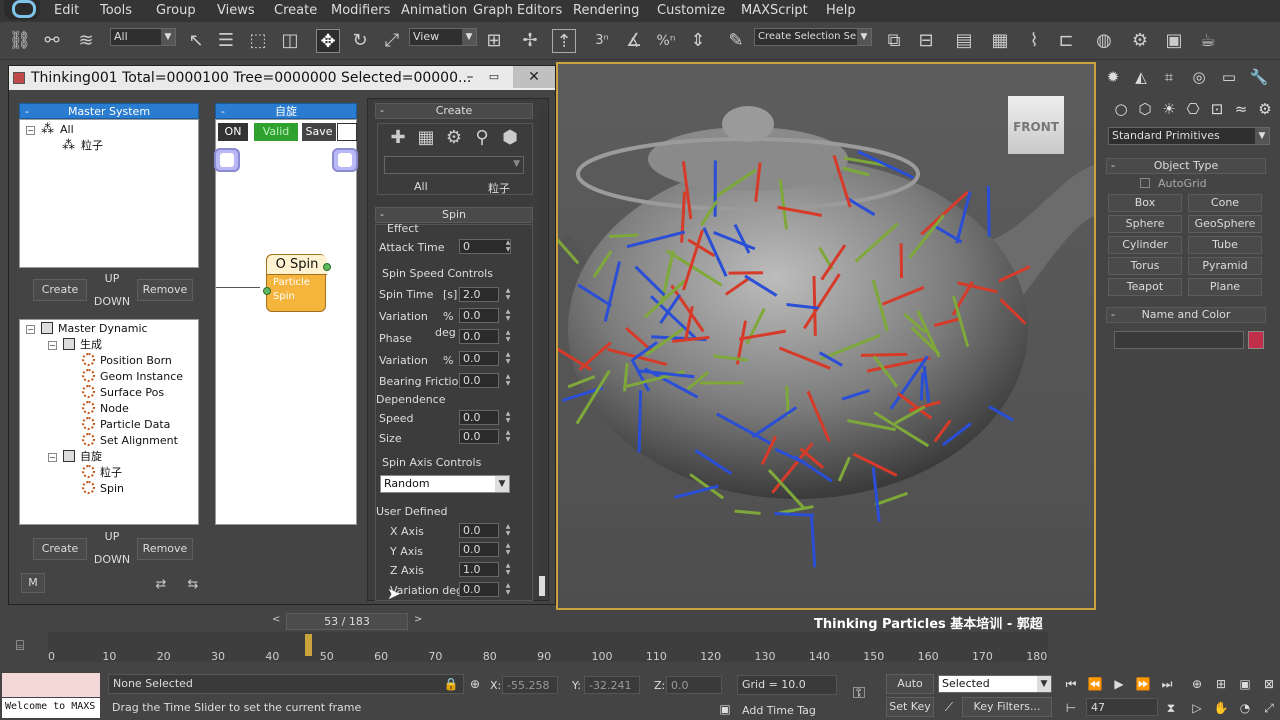 The height and width of the screenshot is (720, 1280). Describe the element at coordinates (165, 549) in the screenshot. I see `md-remove-button: Remove` at that location.